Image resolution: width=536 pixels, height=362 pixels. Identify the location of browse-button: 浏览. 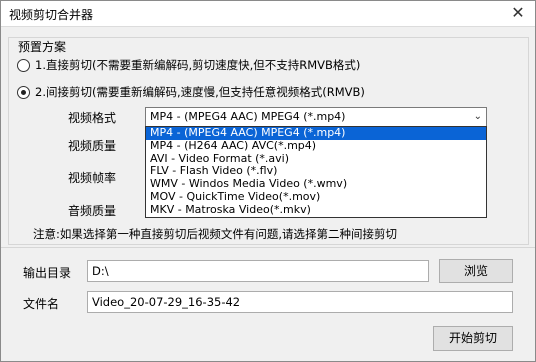
(476, 271).